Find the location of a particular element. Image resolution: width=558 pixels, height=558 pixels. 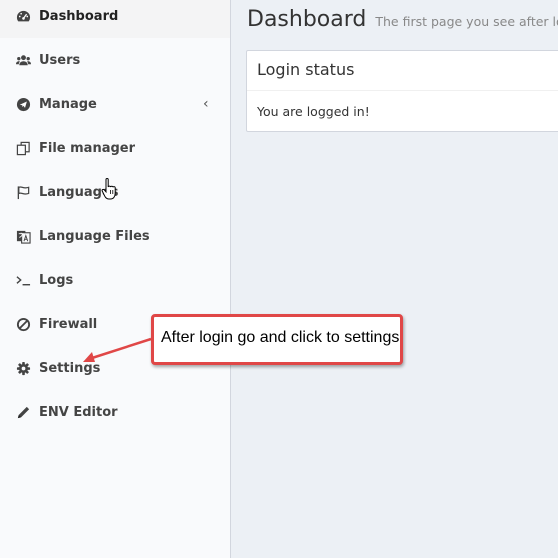

sidebar-item-users: Users is located at coordinates (115, 60).